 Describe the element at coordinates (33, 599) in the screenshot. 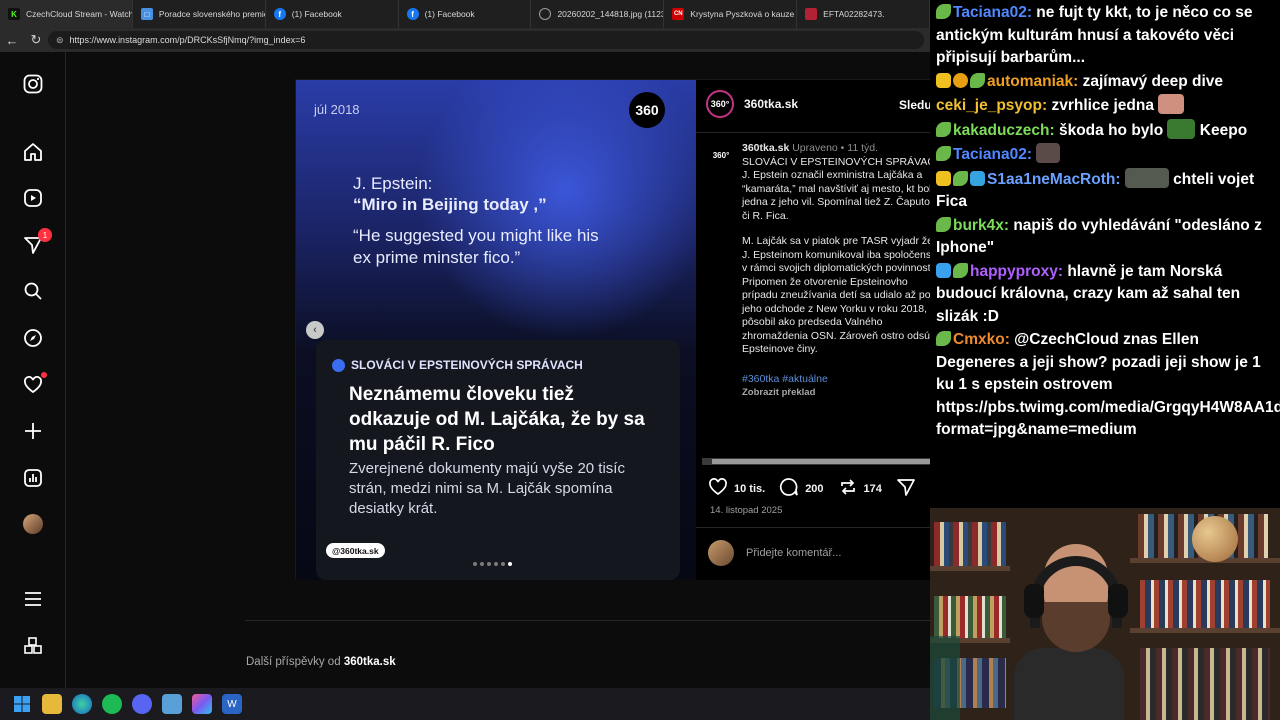

I see `menu-icon` at that location.